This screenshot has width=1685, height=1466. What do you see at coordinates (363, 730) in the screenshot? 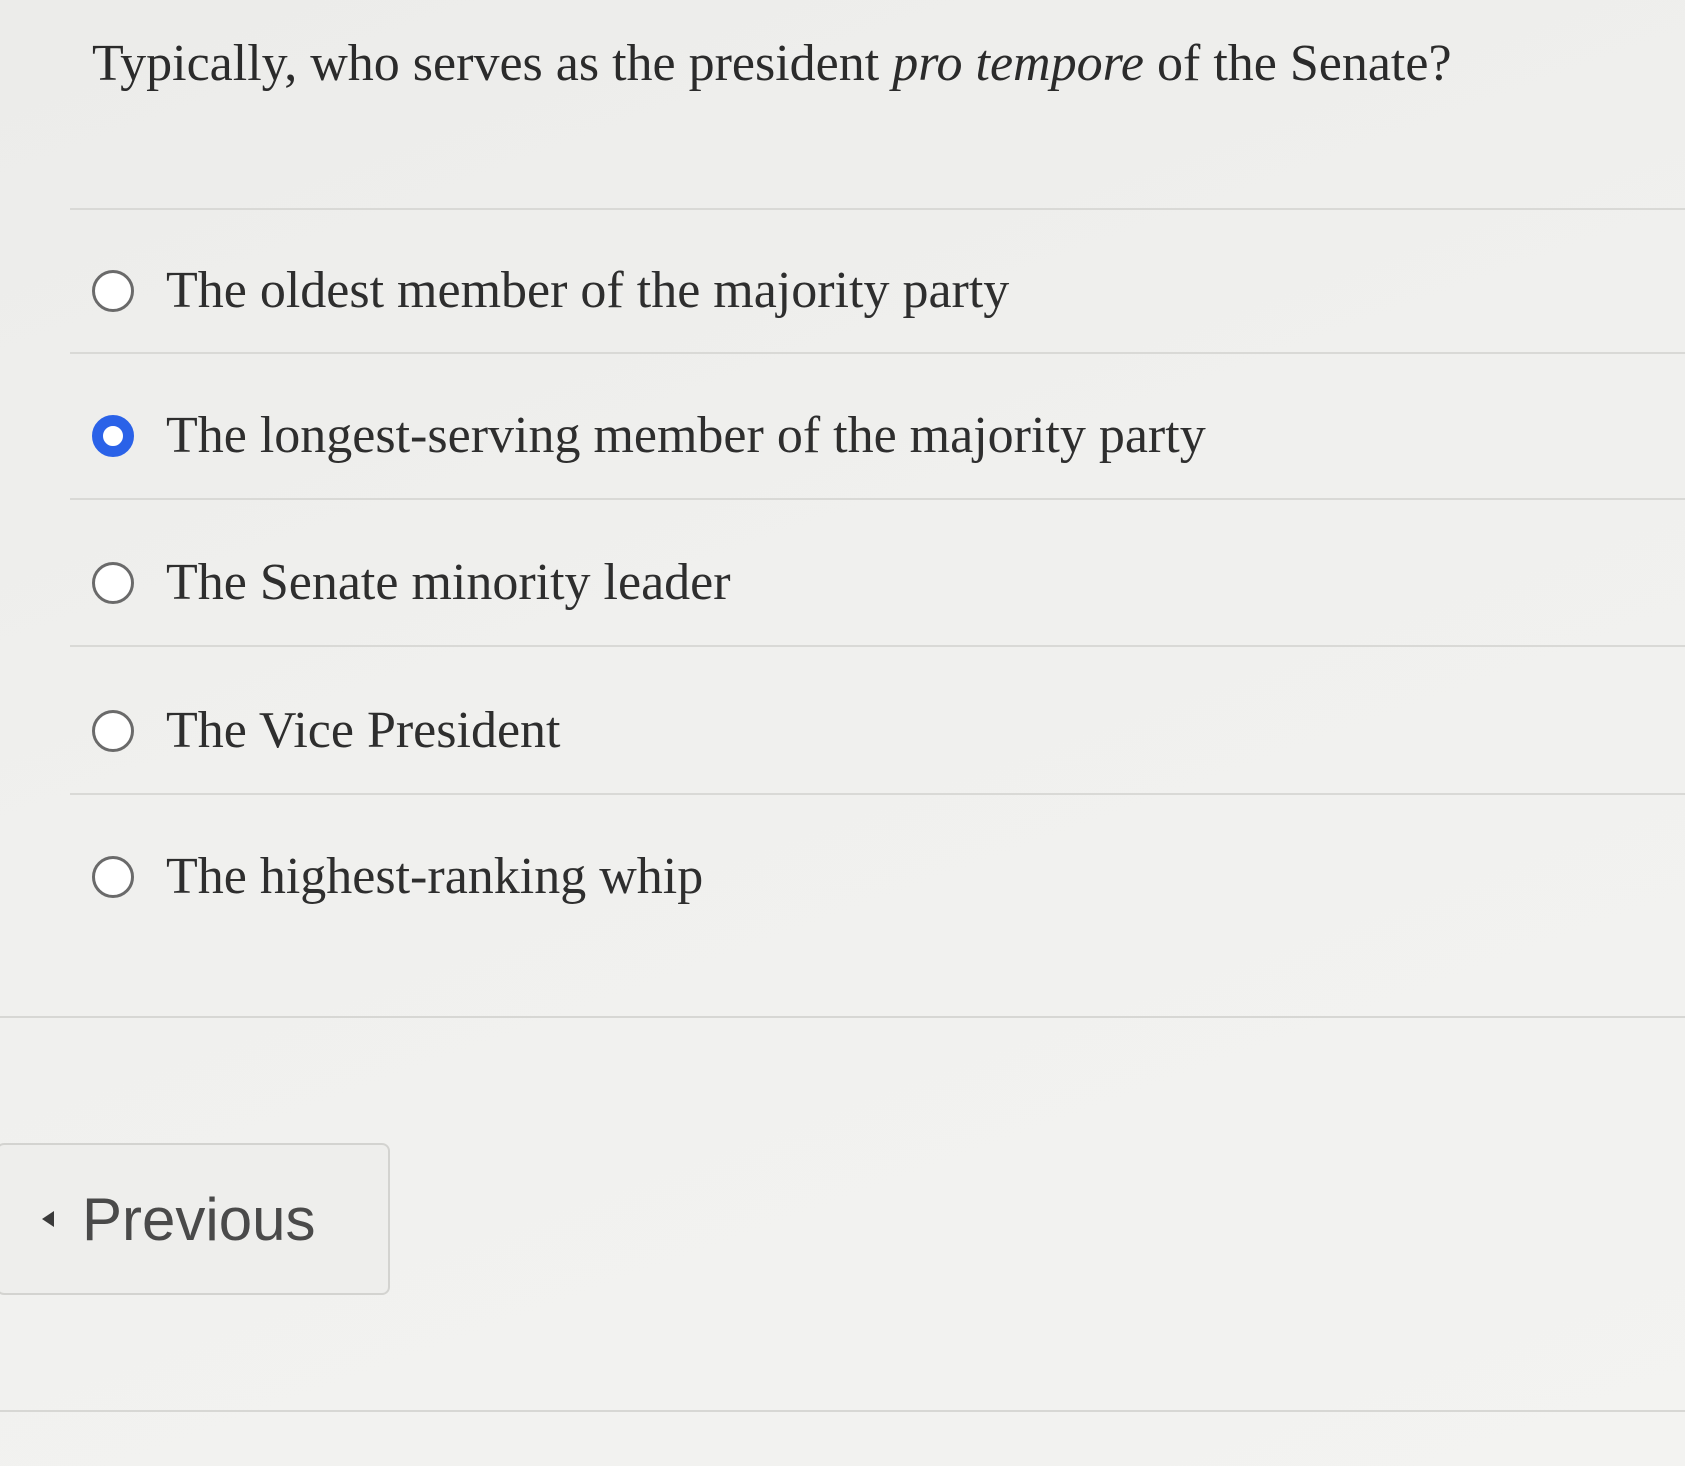
I see `answer-option-label: The Vice President` at bounding box center [363, 730].